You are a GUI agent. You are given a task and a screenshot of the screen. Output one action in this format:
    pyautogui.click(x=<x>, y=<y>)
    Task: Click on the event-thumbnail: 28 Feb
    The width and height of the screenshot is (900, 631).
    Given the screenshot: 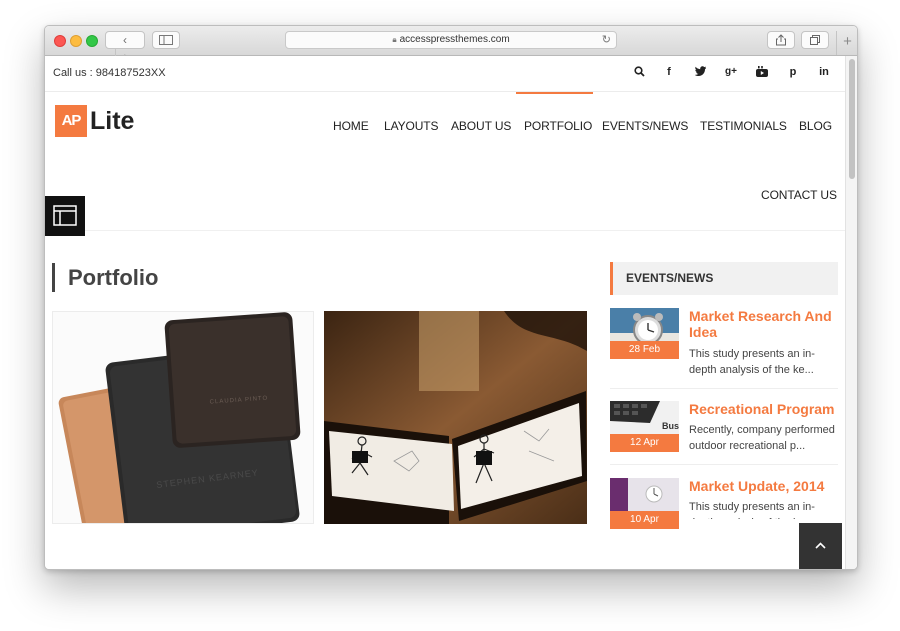 What is the action you would take?
    pyautogui.click(x=644, y=333)
    